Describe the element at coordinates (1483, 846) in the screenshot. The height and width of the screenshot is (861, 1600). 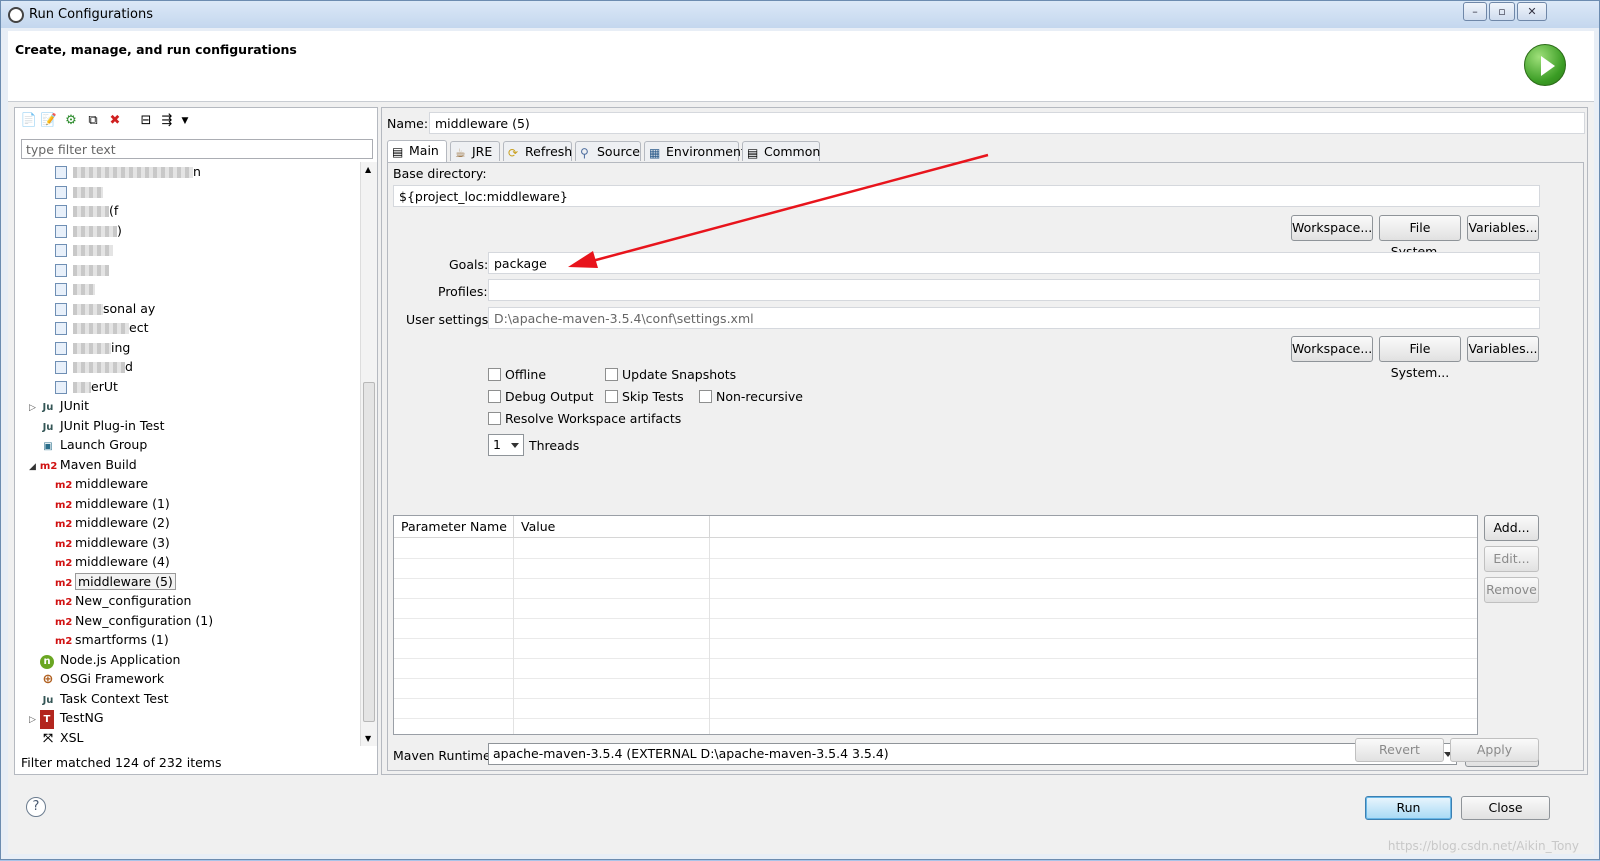
I see `watermark: https://blog.csdn.net/Aikin_Tony` at that location.